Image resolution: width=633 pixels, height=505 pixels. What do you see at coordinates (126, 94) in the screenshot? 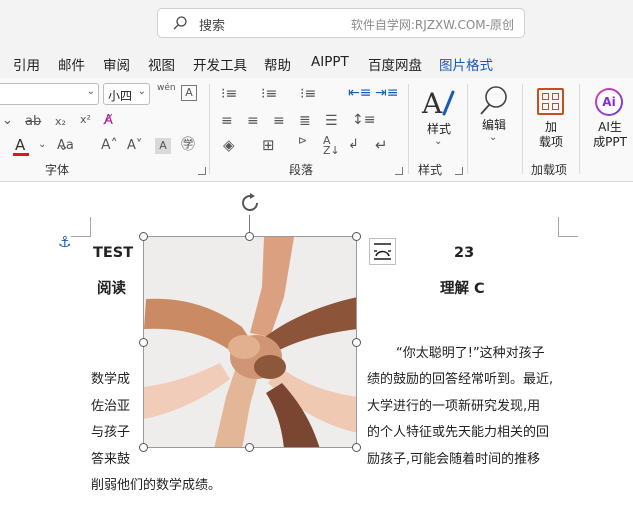
I see `font-size-dropdown: 小四 ⌄` at bounding box center [126, 94].